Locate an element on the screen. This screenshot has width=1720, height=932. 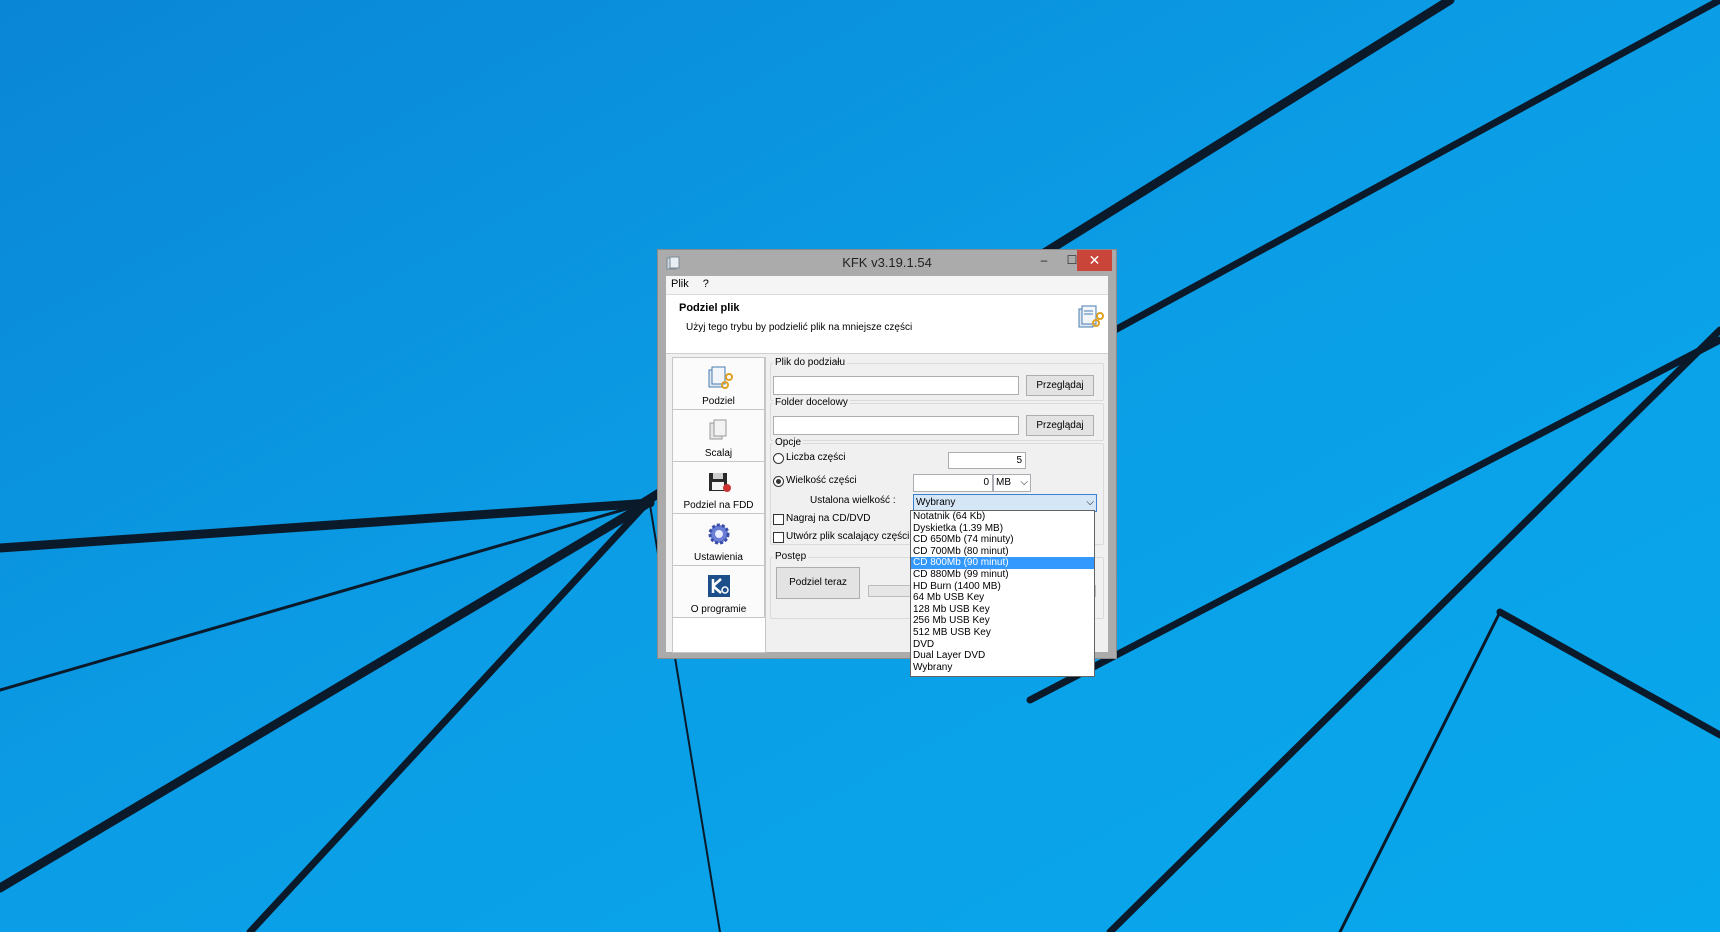
options-group-label: Opcje is located at coordinates (788, 442).